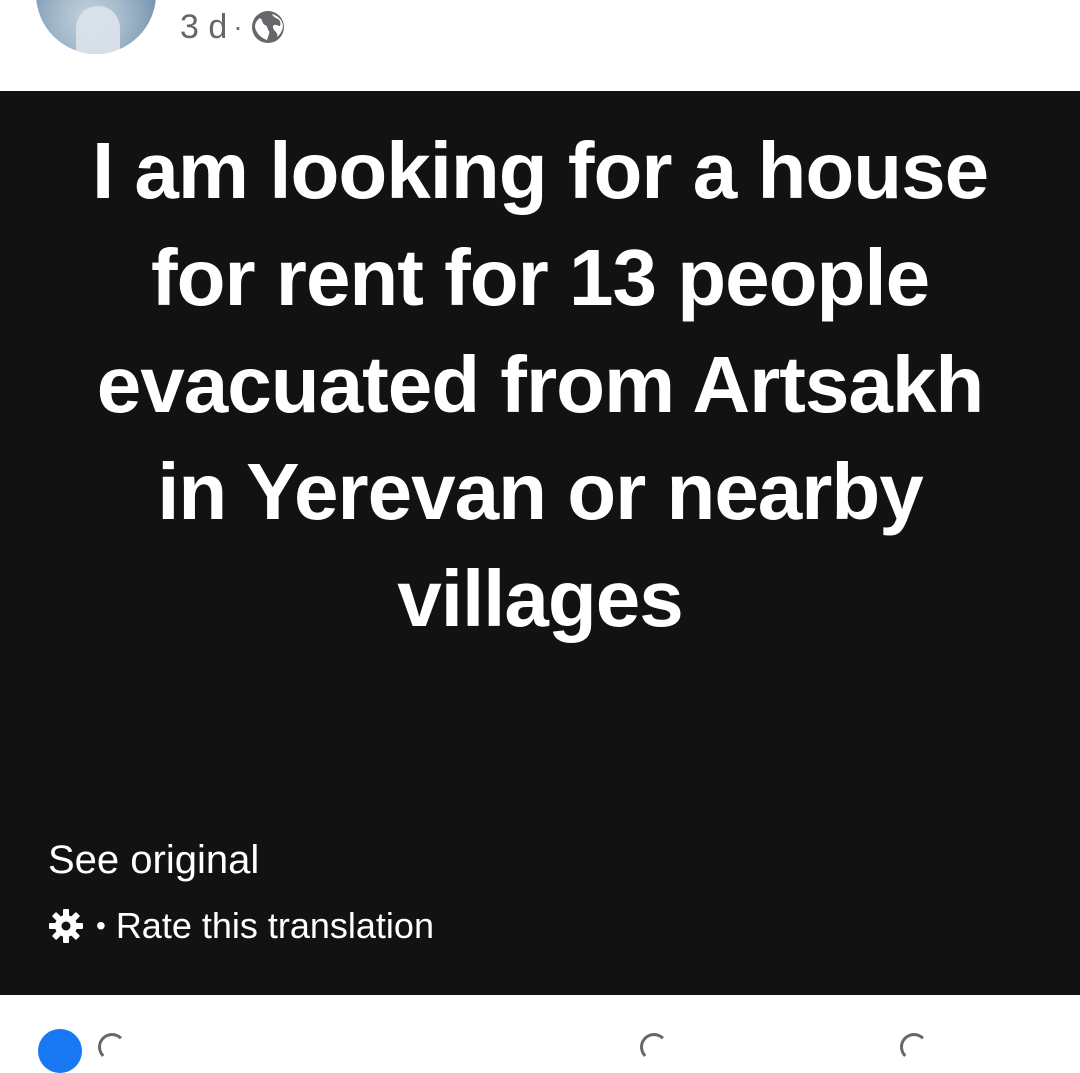 This screenshot has width=1080, height=1073. I want to click on like-reaction-icon, so click(60, 1051).